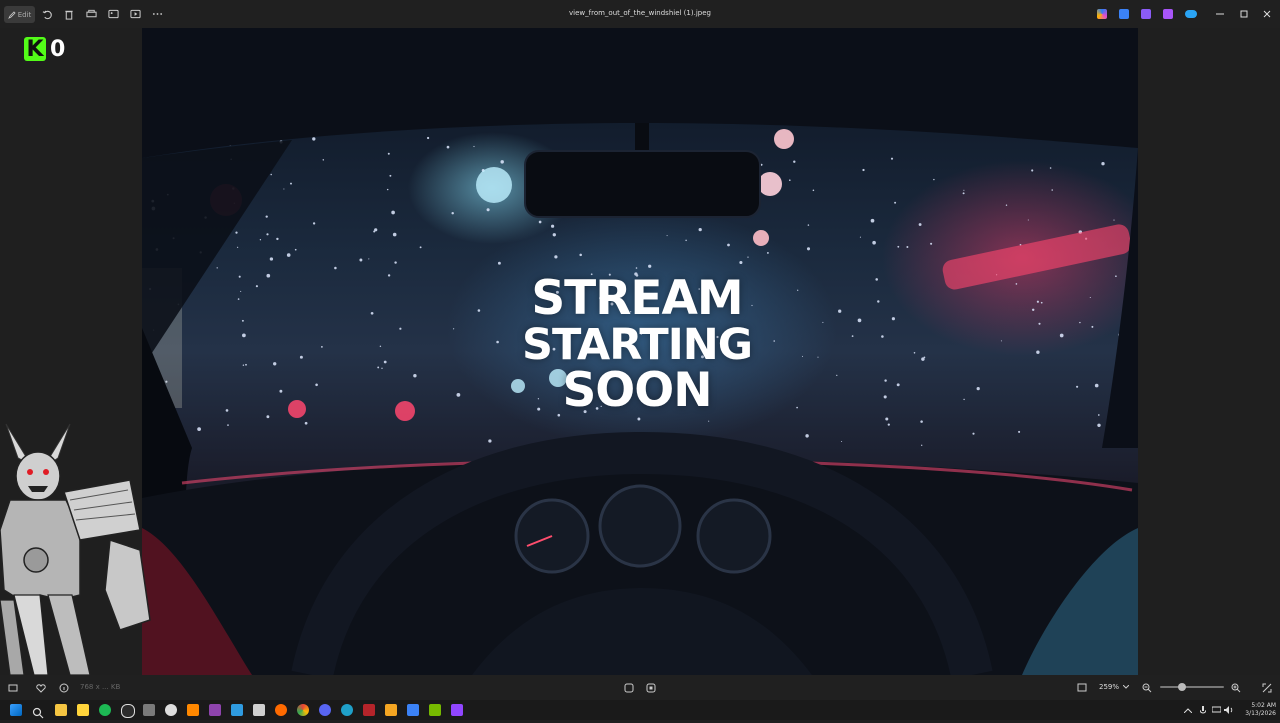 The width and height of the screenshot is (1280, 723). What do you see at coordinates (1202, 710) in the screenshot?
I see `microphone-icon` at bounding box center [1202, 710].